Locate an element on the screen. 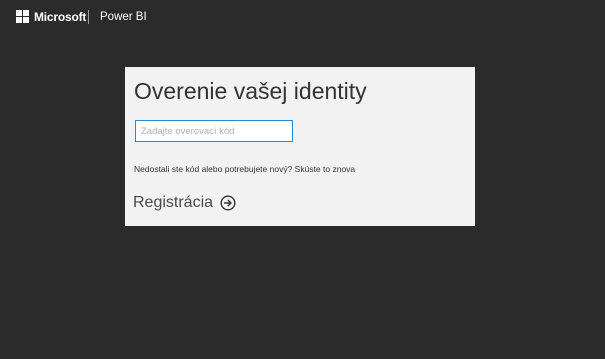 The width and height of the screenshot is (605, 359). header-divider is located at coordinates (88, 17).